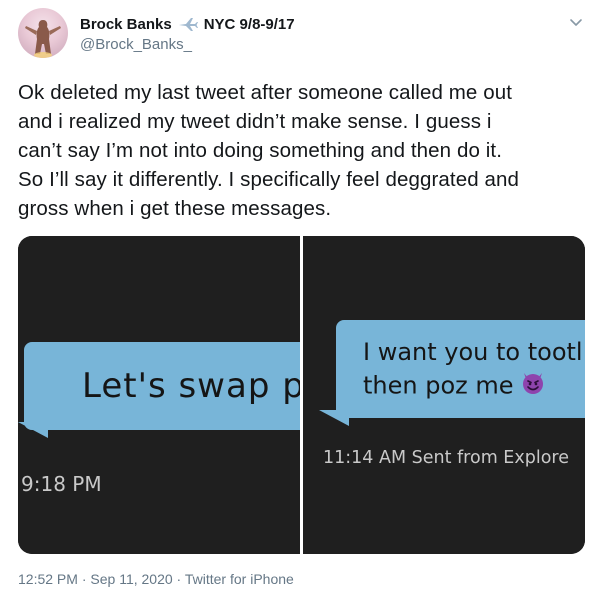  I want to click on tweet-time: 12:52 PM, so click(48, 579).